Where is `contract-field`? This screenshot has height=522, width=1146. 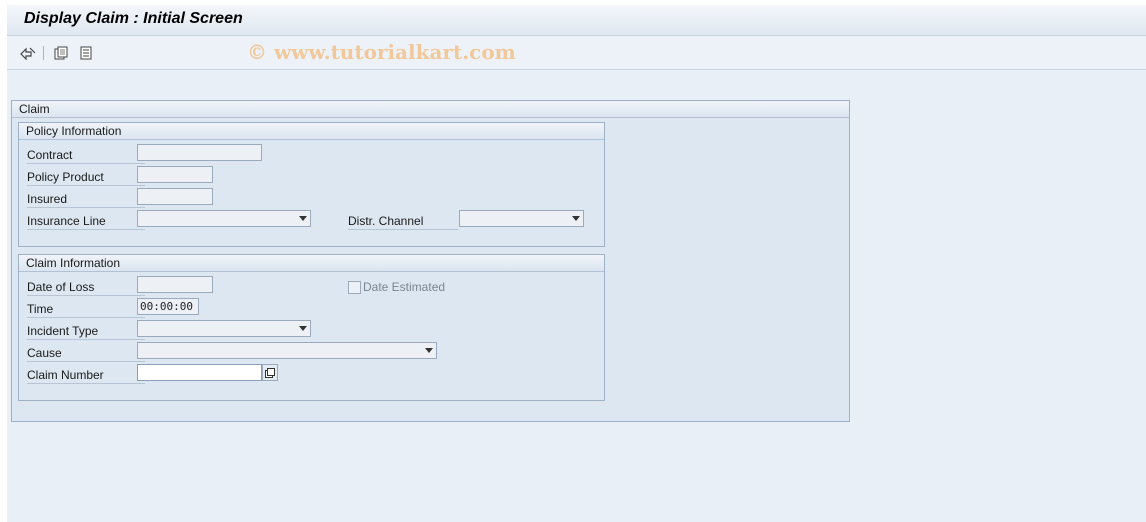
contract-field is located at coordinates (199, 152).